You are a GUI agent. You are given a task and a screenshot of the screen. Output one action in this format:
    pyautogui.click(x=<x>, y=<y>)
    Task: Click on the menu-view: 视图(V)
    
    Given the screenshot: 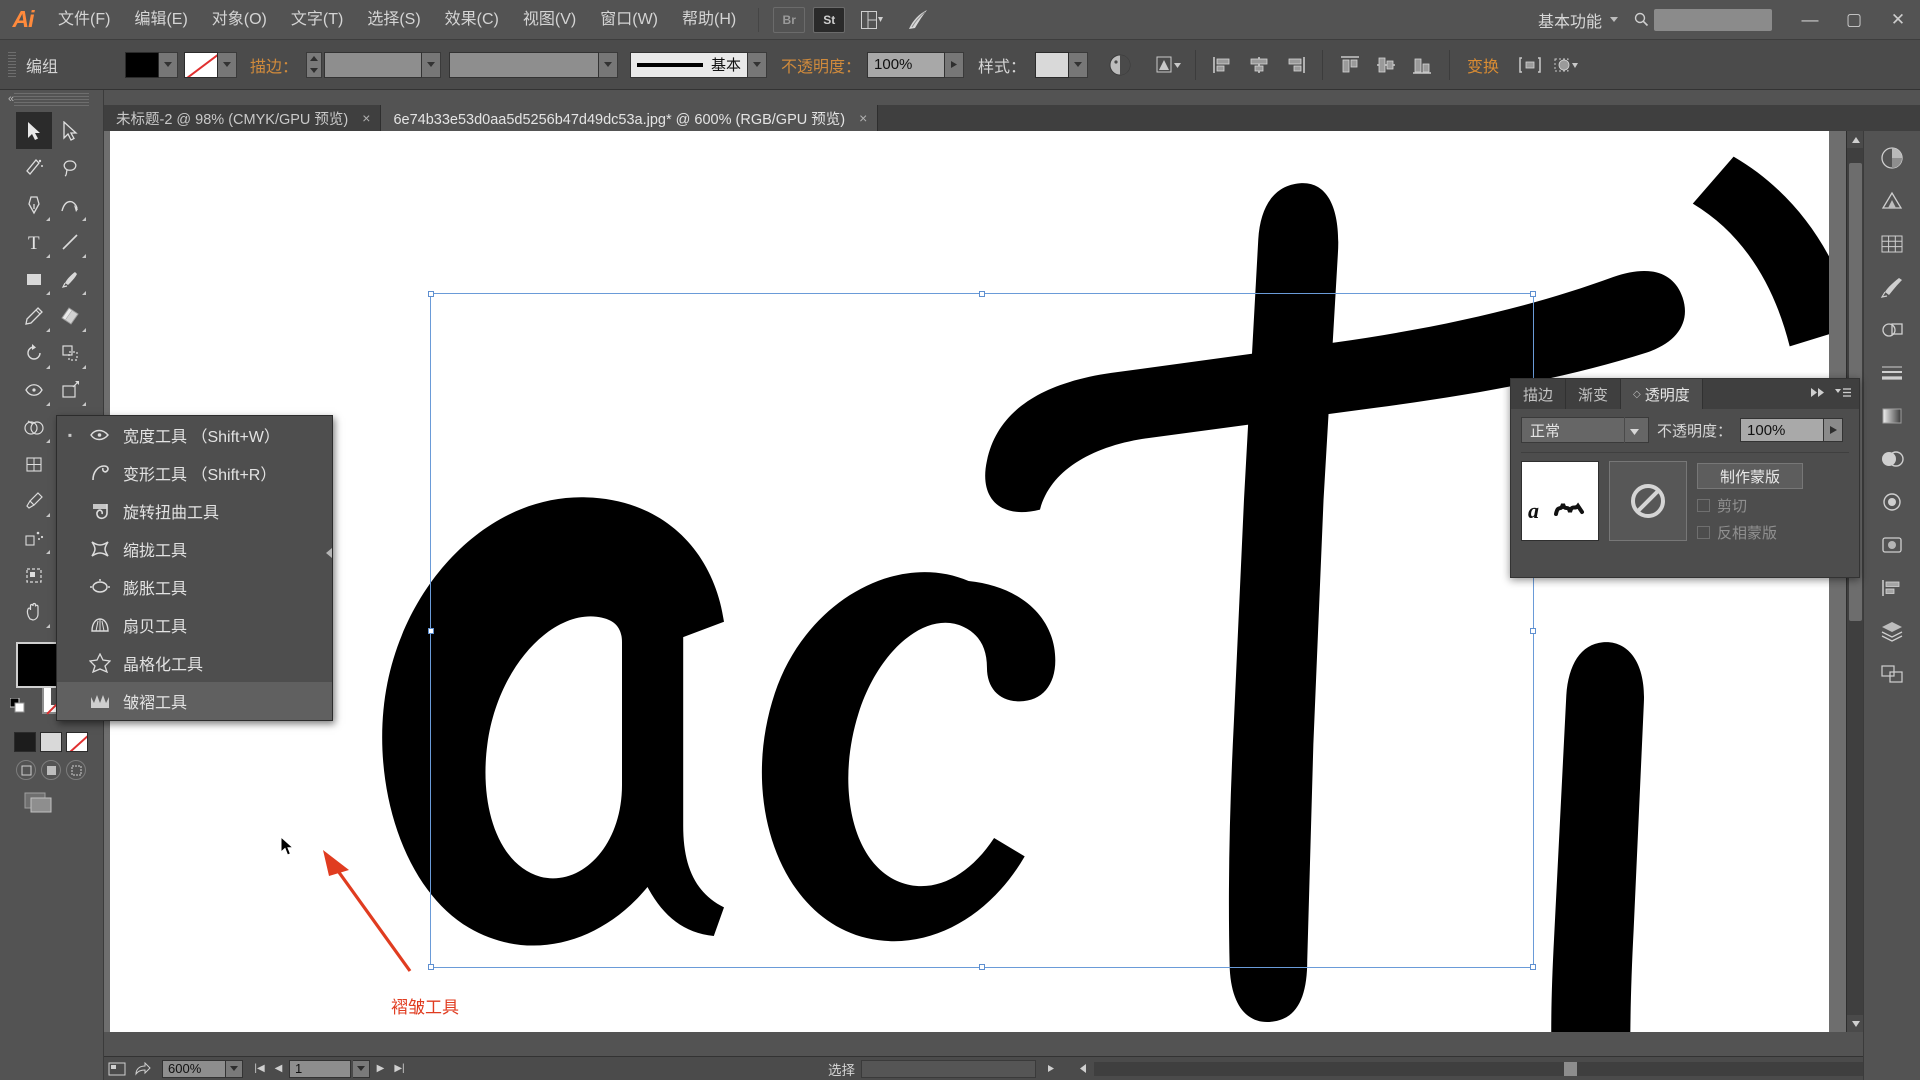 What is the action you would take?
    pyautogui.click(x=549, y=20)
    